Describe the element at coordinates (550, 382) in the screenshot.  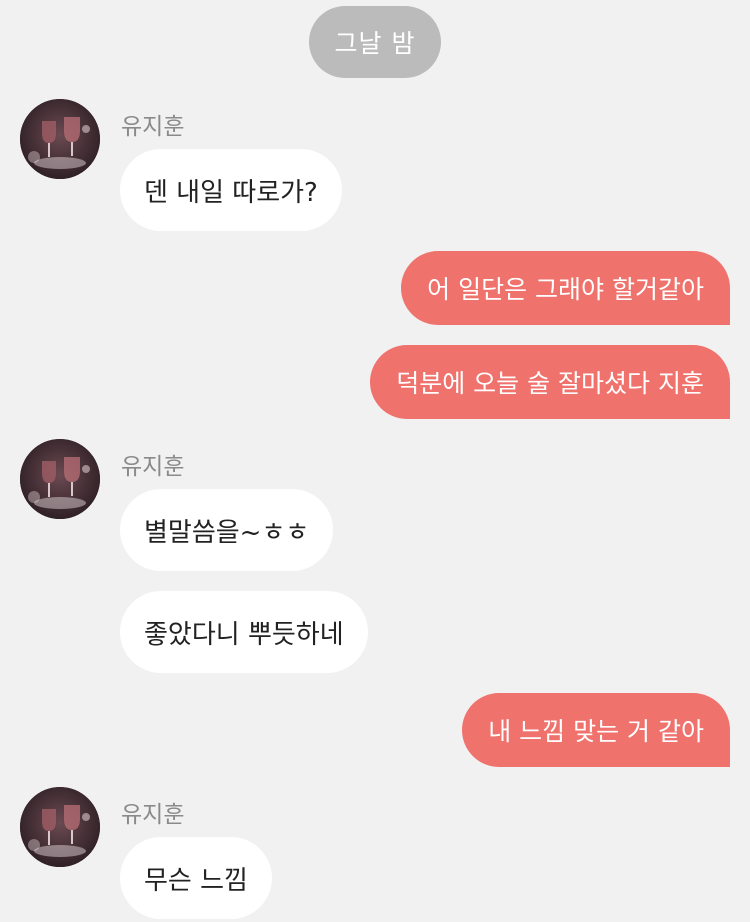
I see `outgoing-message: 덕분에 오늘 술 잘마셨다 지훈` at that location.